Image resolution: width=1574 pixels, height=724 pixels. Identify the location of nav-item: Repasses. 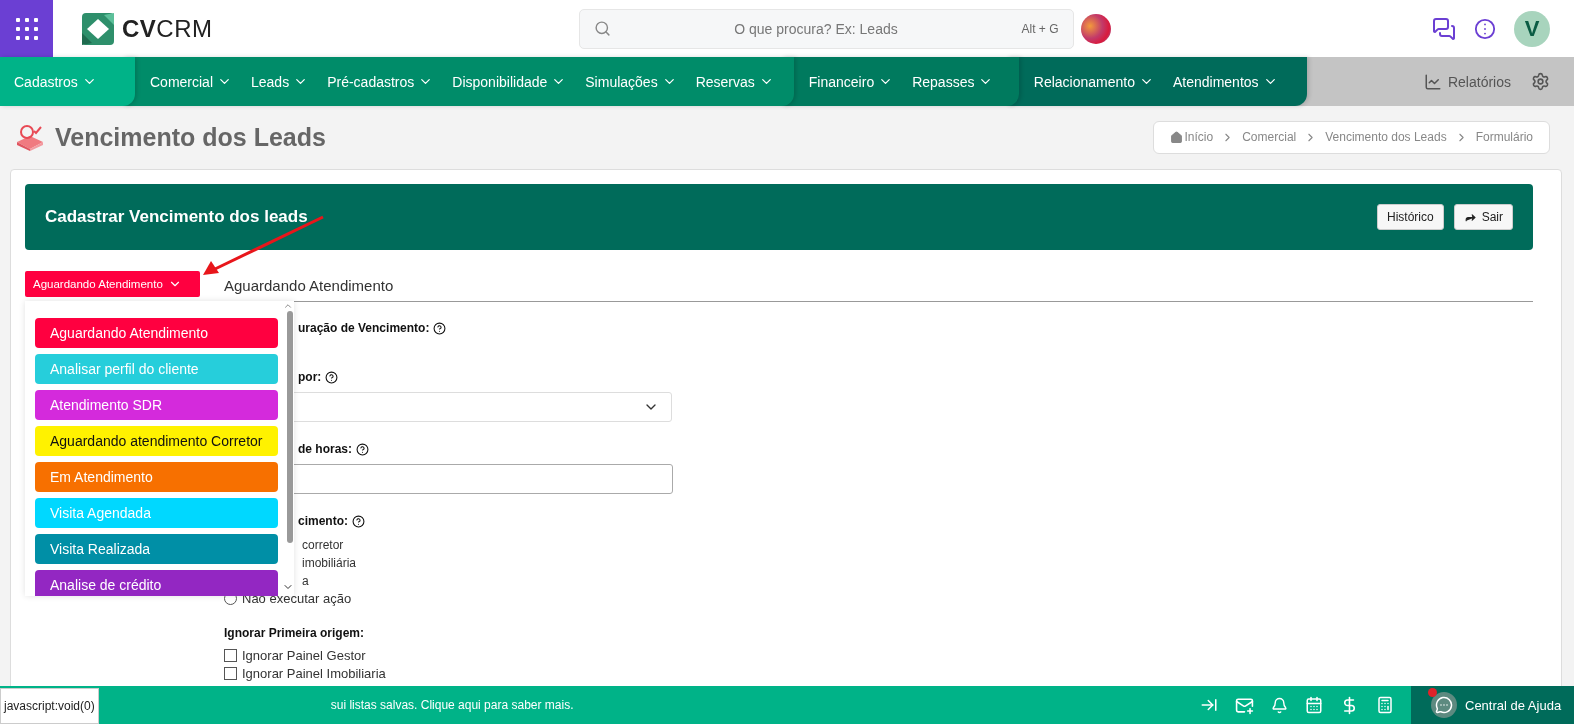
(953, 81).